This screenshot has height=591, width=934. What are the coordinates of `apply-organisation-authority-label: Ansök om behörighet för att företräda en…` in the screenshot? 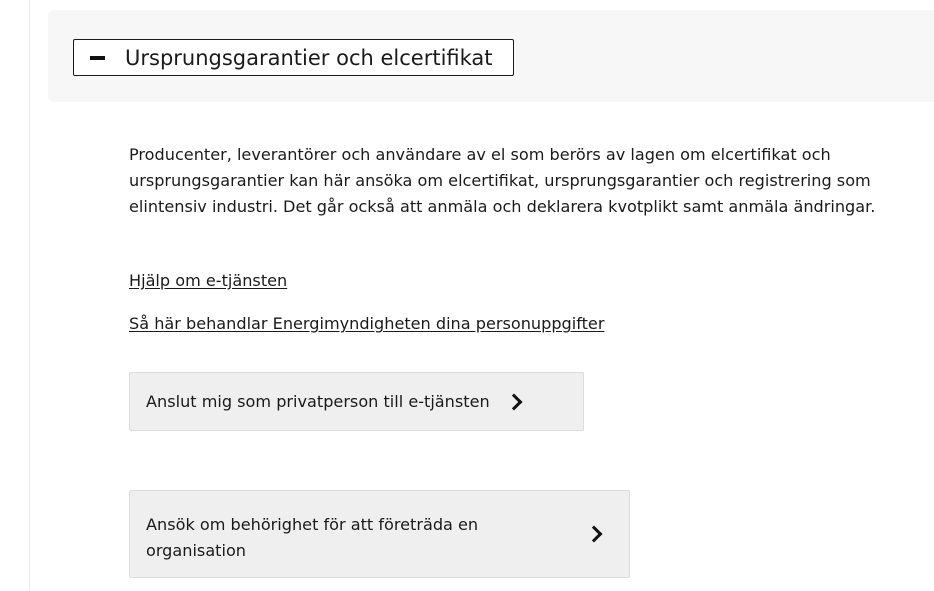 It's located at (312, 537).